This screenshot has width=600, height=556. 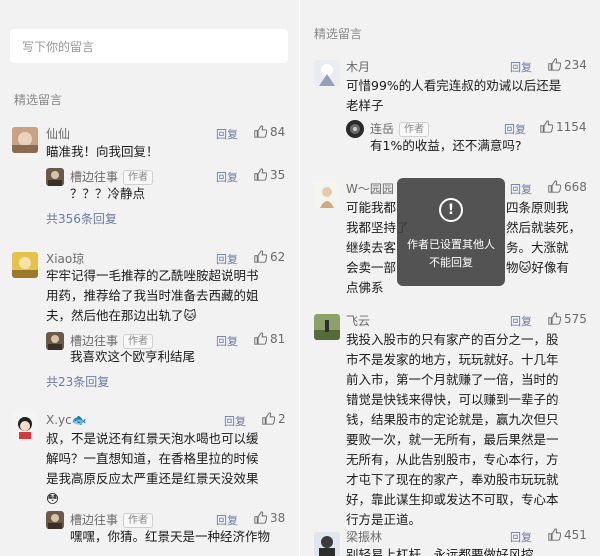 I want to click on like-count: 81, so click(x=278, y=339).